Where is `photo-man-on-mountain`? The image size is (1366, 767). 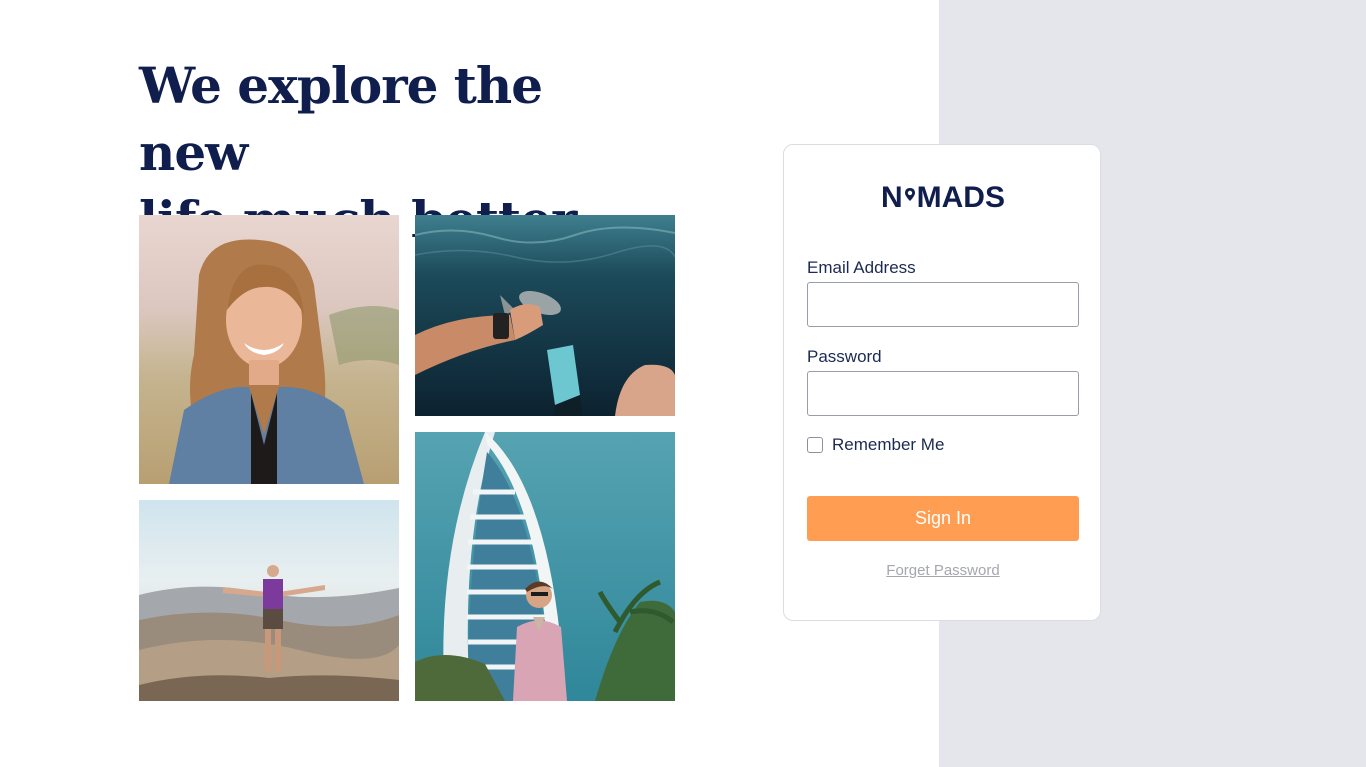 photo-man-on-mountain is located at coordinates (269, 600).